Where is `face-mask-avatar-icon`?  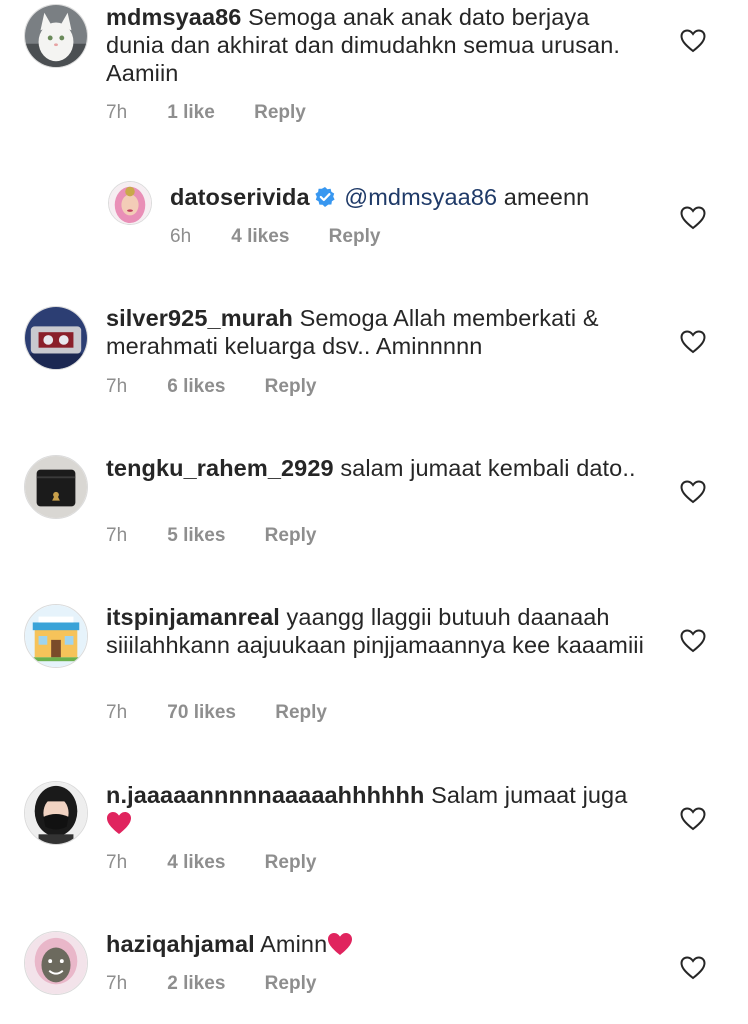 face-mask-avatar-icon is located at coordinates (56, 963).